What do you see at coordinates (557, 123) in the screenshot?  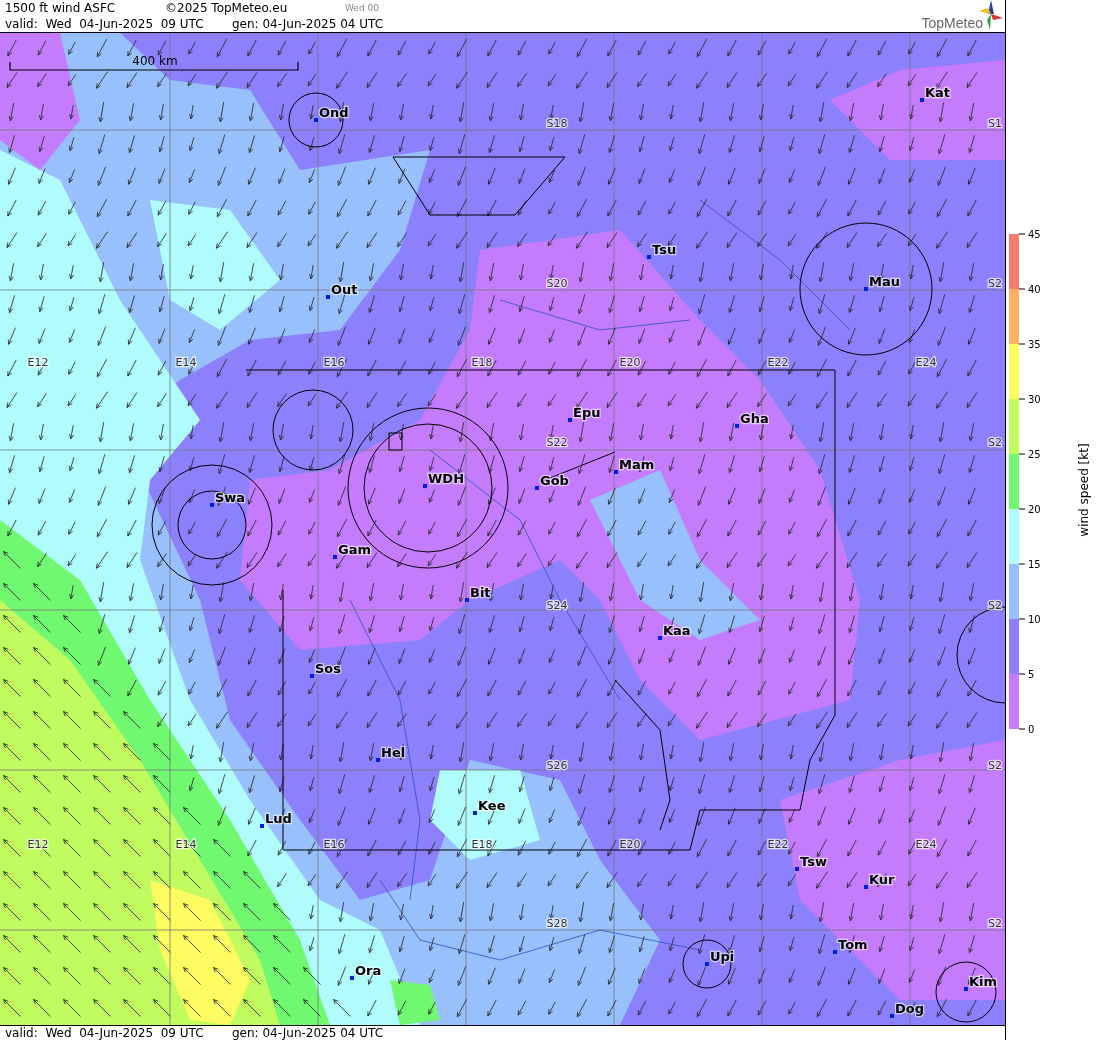 I see `latitude-label: S18` at bounding box center [557, 123].